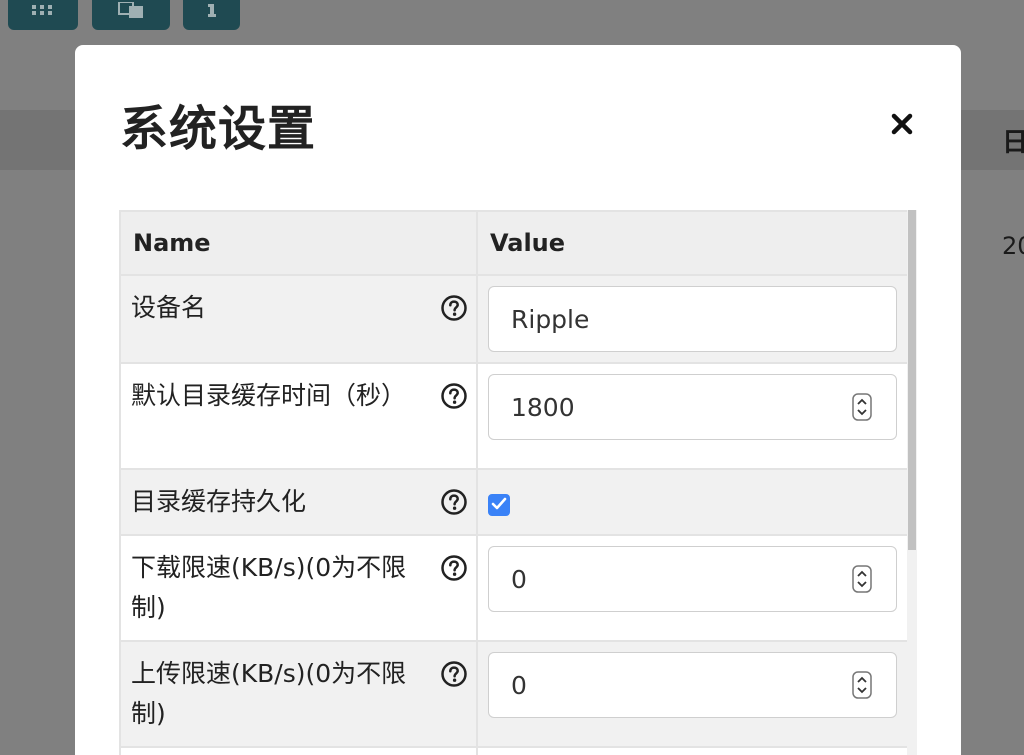 The width and height of the screenshot is (1024, 755). I want to click on table-scrollbar, so click(912, 482).